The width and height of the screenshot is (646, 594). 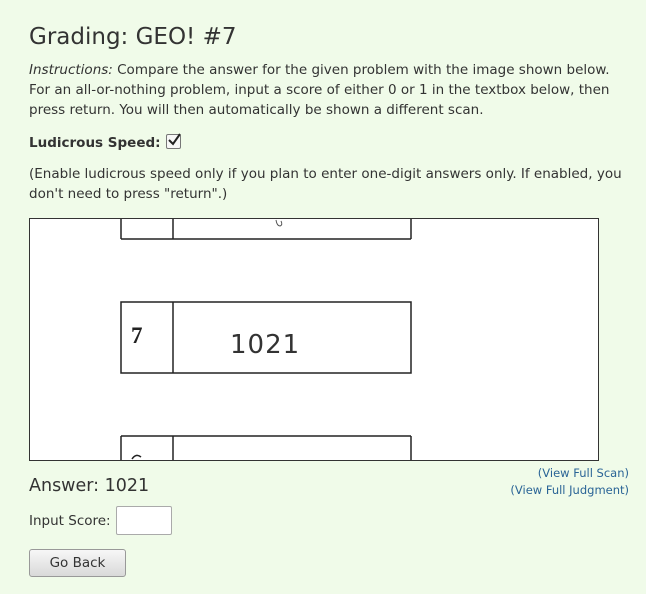 I want to click on scan-handwritten-answer: 1021, so click(x=265, y=345).